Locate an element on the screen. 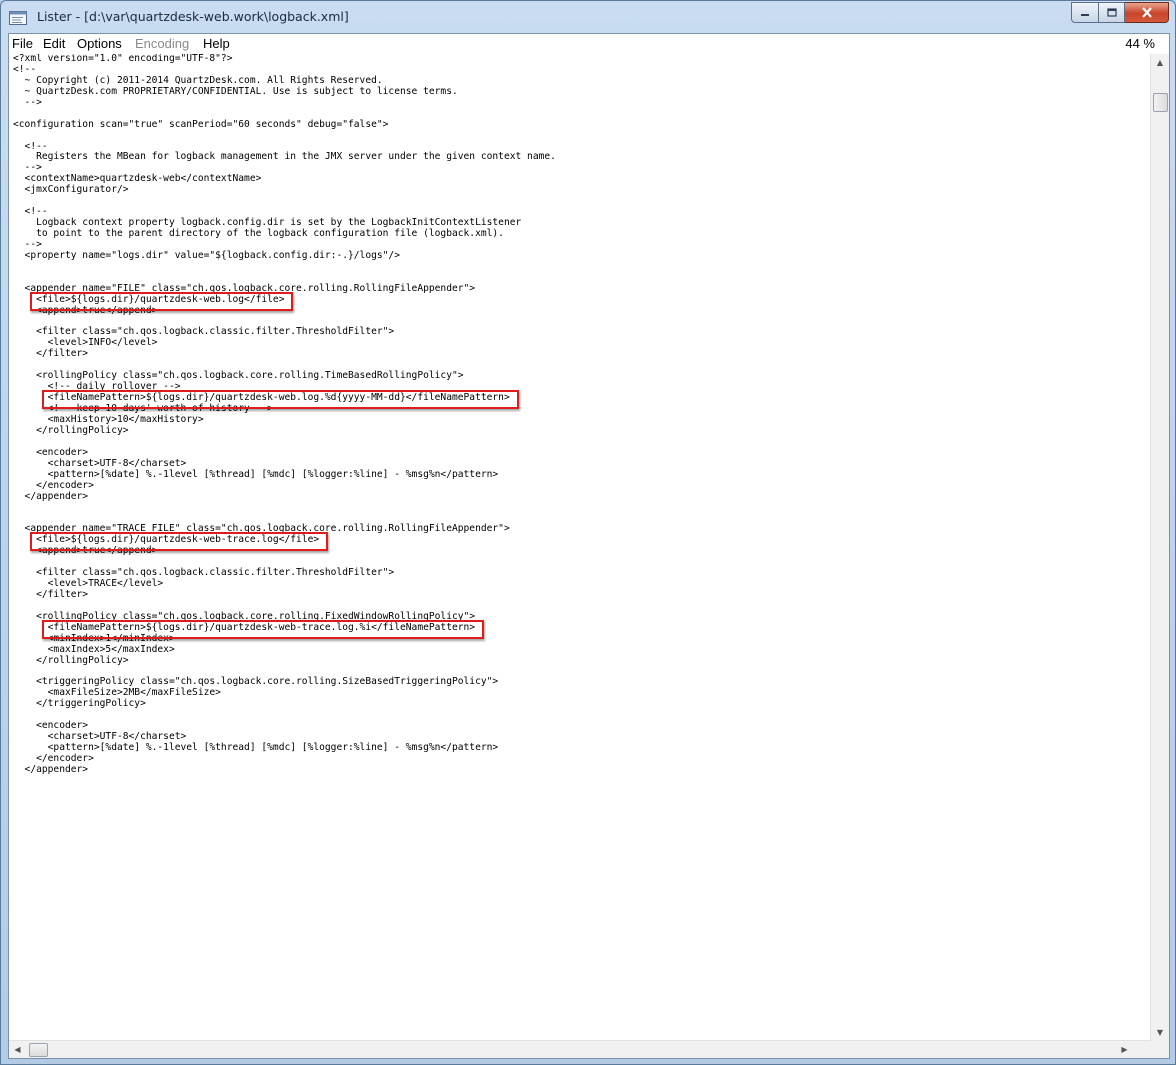  code-line: <jmxConfigurator/> is located at coordinates (71, 190).